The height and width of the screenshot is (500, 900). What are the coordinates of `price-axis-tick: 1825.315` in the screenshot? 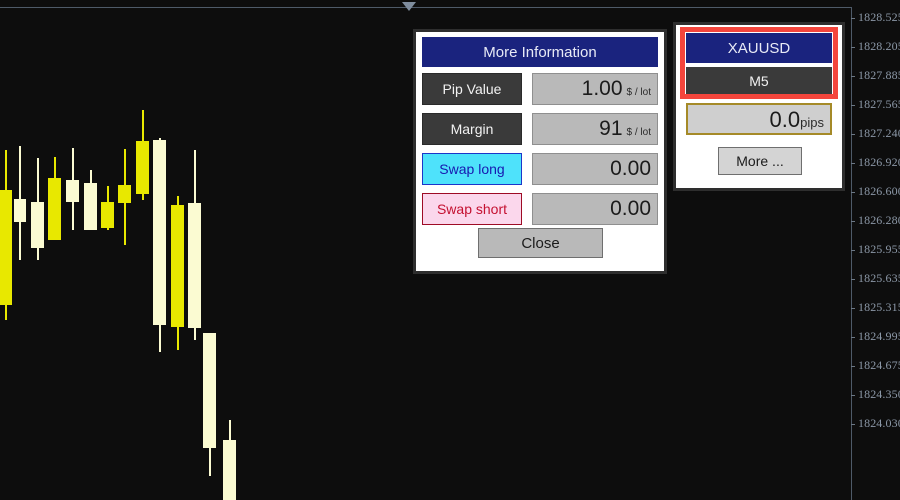 It's located at (875, 307).